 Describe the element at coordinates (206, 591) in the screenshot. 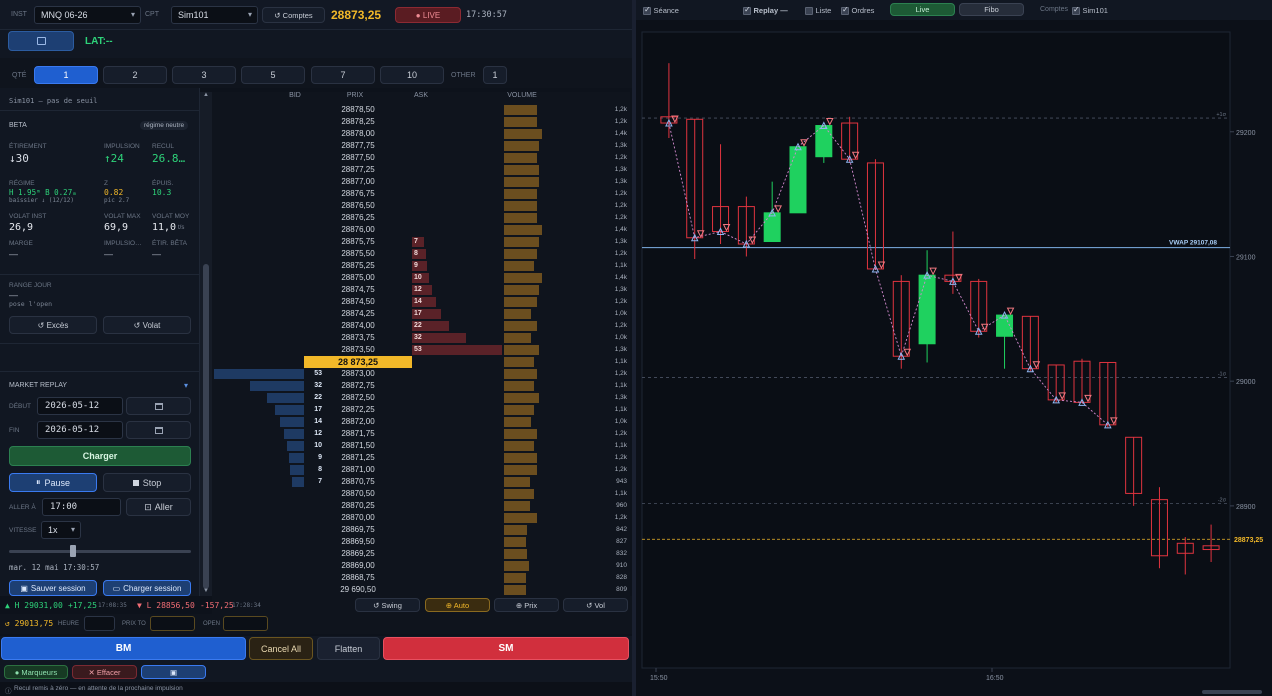

I see `scroll-down-icon: ▼` at that location.